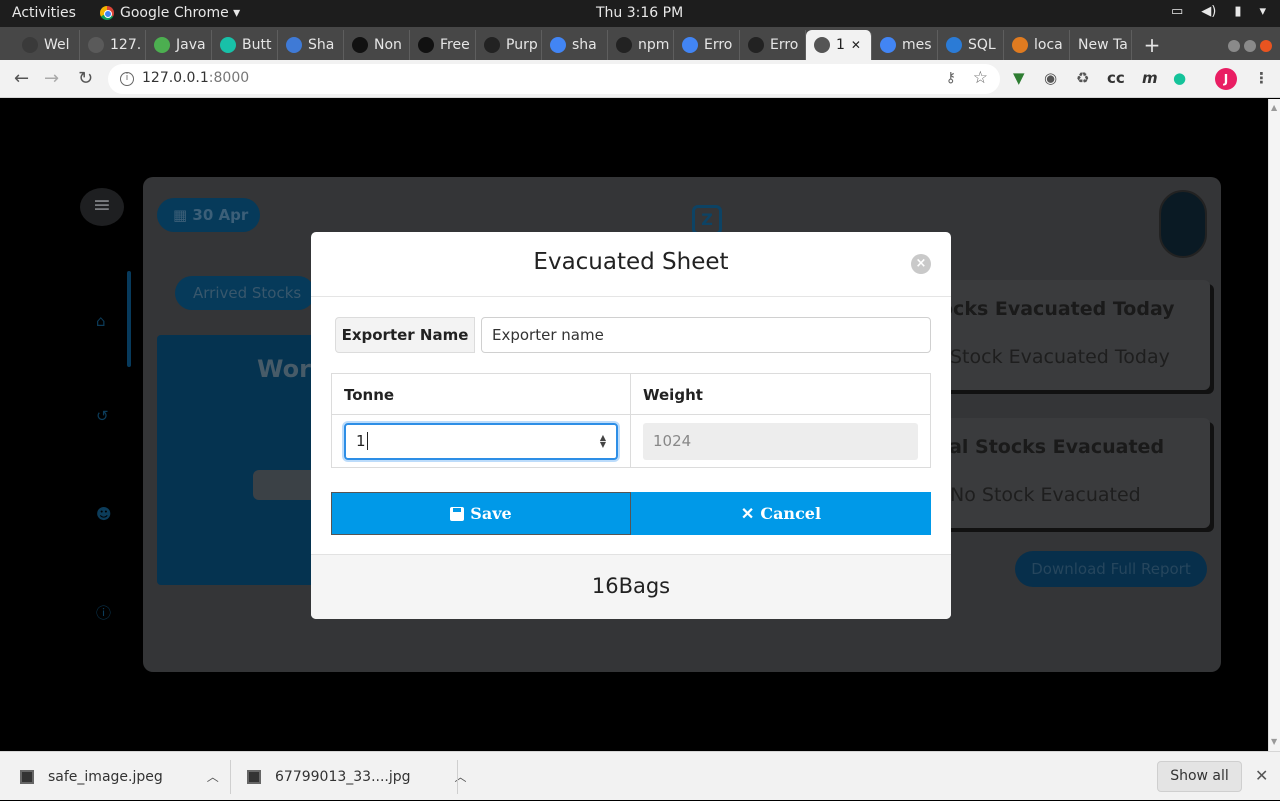  I want to click on browser-tab: loca, so click(1037, 45).